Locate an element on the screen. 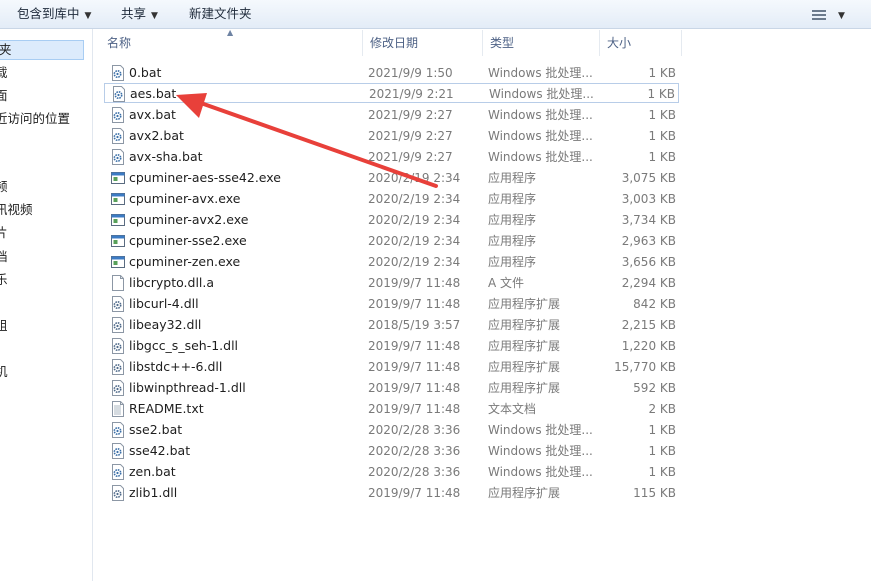  file-size: 592 KB is located at coordinates (654, 388).